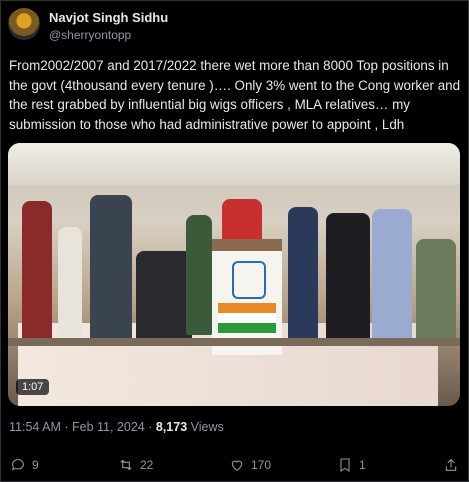  Describe the element at coordinates (345, 465) in the screenshot. I see `bookmark-icon` at that location.